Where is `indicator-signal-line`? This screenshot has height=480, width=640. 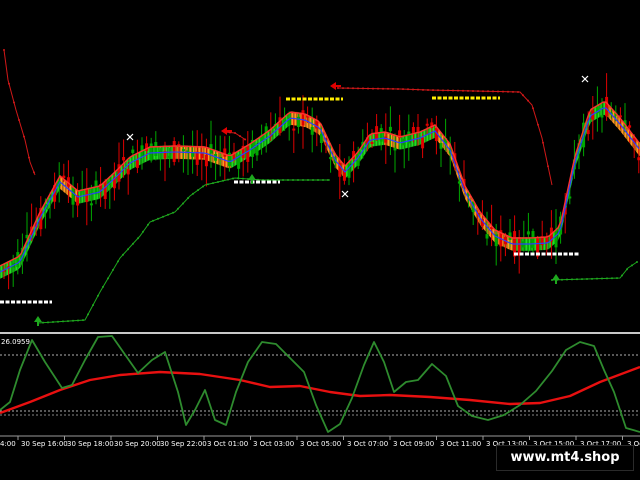
indicator-signal-line is located at coordinates (320, 390).